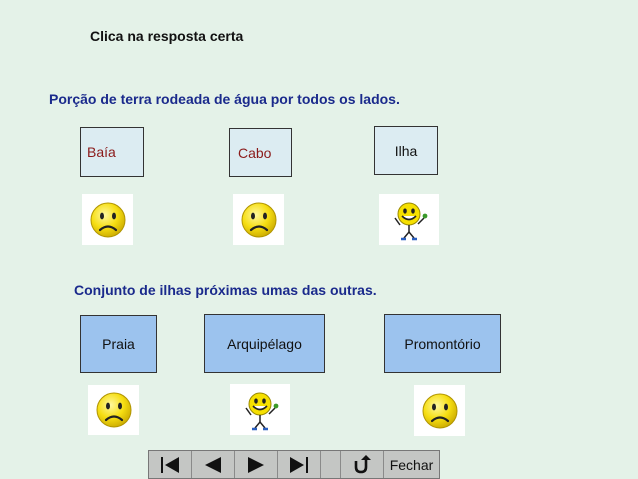 Image resolution: width=638 pixels, height=479 pixels. I want to click on answer-ilha-label: Ilha, so click(406, 150).